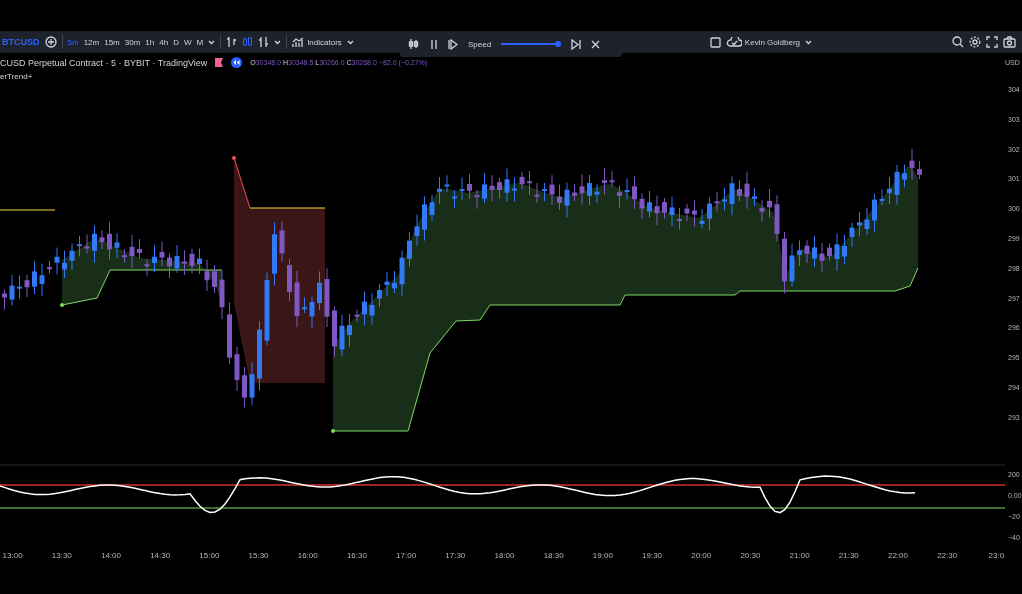 The width and height of the screenshot is (1022, 594). Describe the element at coordinates (91, 42) in the screenshot. I see `timeframe-tab: 12m` at that location.